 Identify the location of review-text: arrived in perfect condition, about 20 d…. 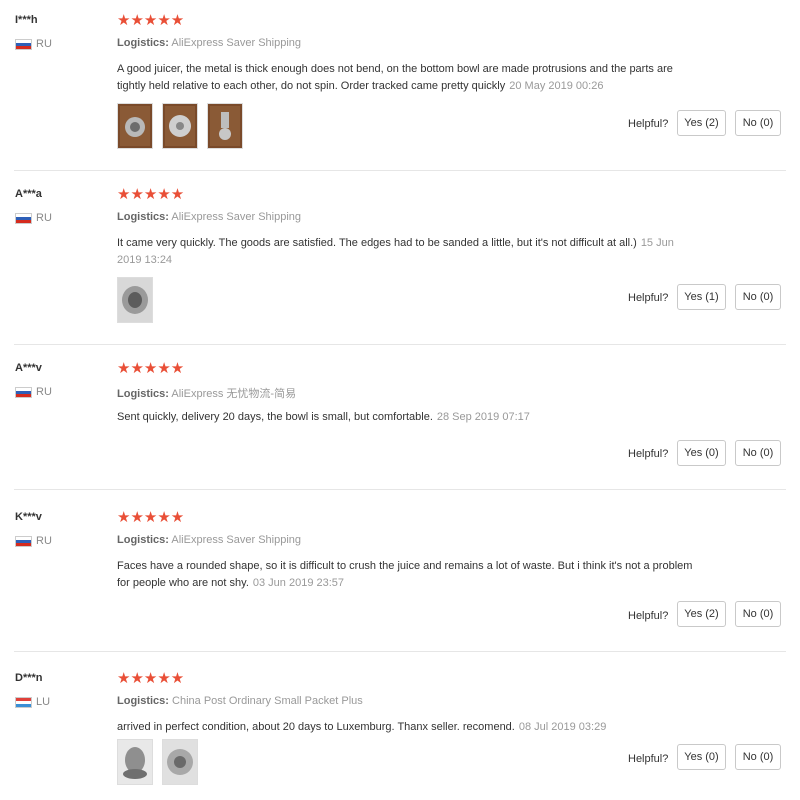
(407, 727).